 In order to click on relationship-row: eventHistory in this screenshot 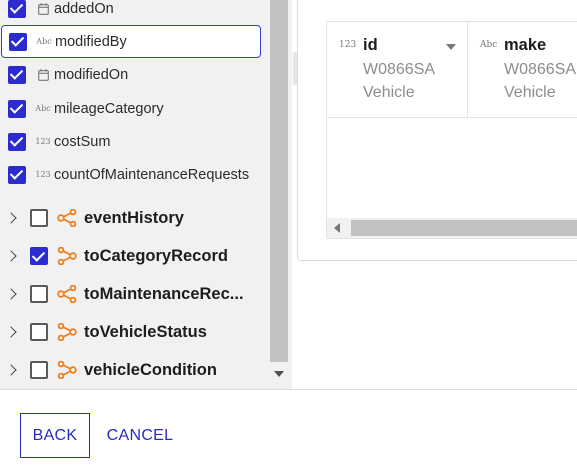, I will do `click(134, 218)`.